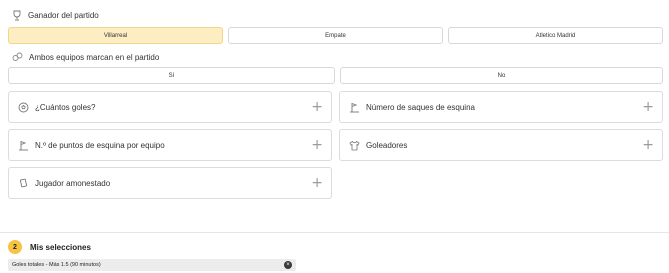  What do you see at coordinates (170, 145) in the screenshot?
I see `market-card-corners-by-team: N.º de puntos de esquina por equipo +` at bounding box center [170, 145].